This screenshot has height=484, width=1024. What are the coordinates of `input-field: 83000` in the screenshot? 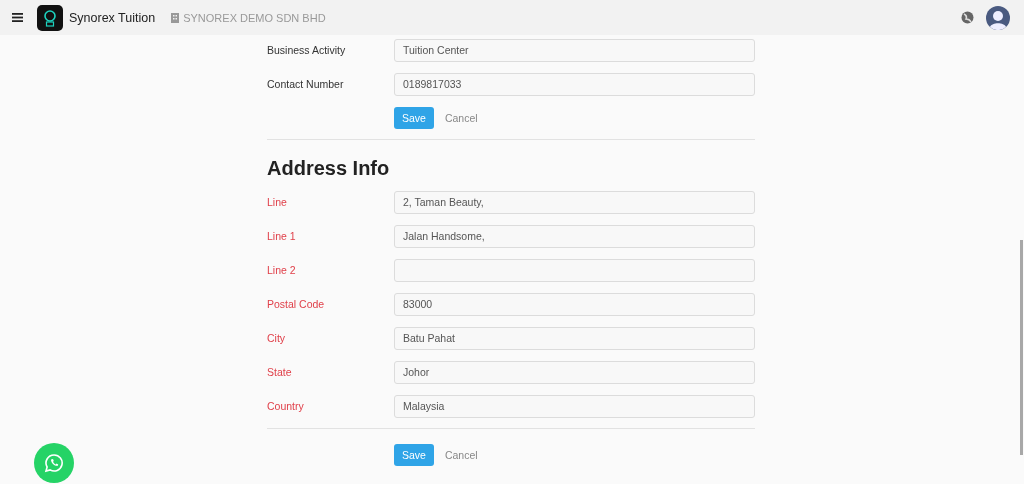 It's located at (574, 304).